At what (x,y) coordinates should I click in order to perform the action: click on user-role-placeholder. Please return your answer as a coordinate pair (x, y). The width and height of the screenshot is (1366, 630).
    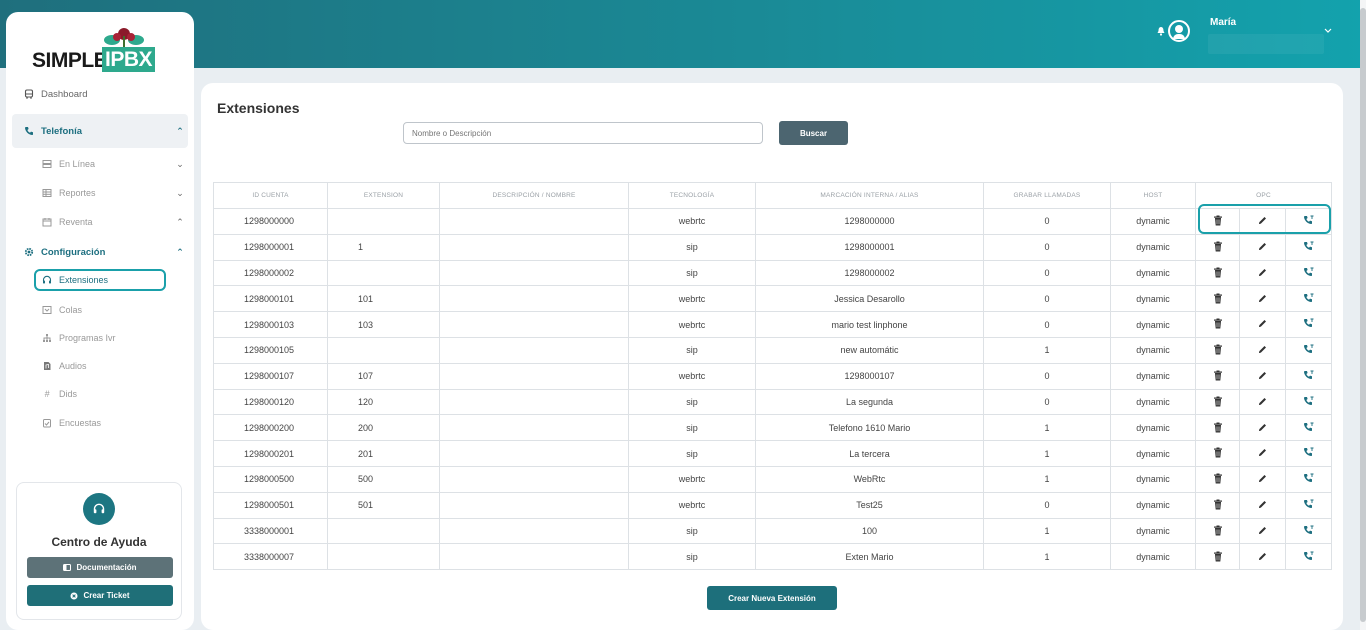
    Looking at the image, I should click on (1266, 44).